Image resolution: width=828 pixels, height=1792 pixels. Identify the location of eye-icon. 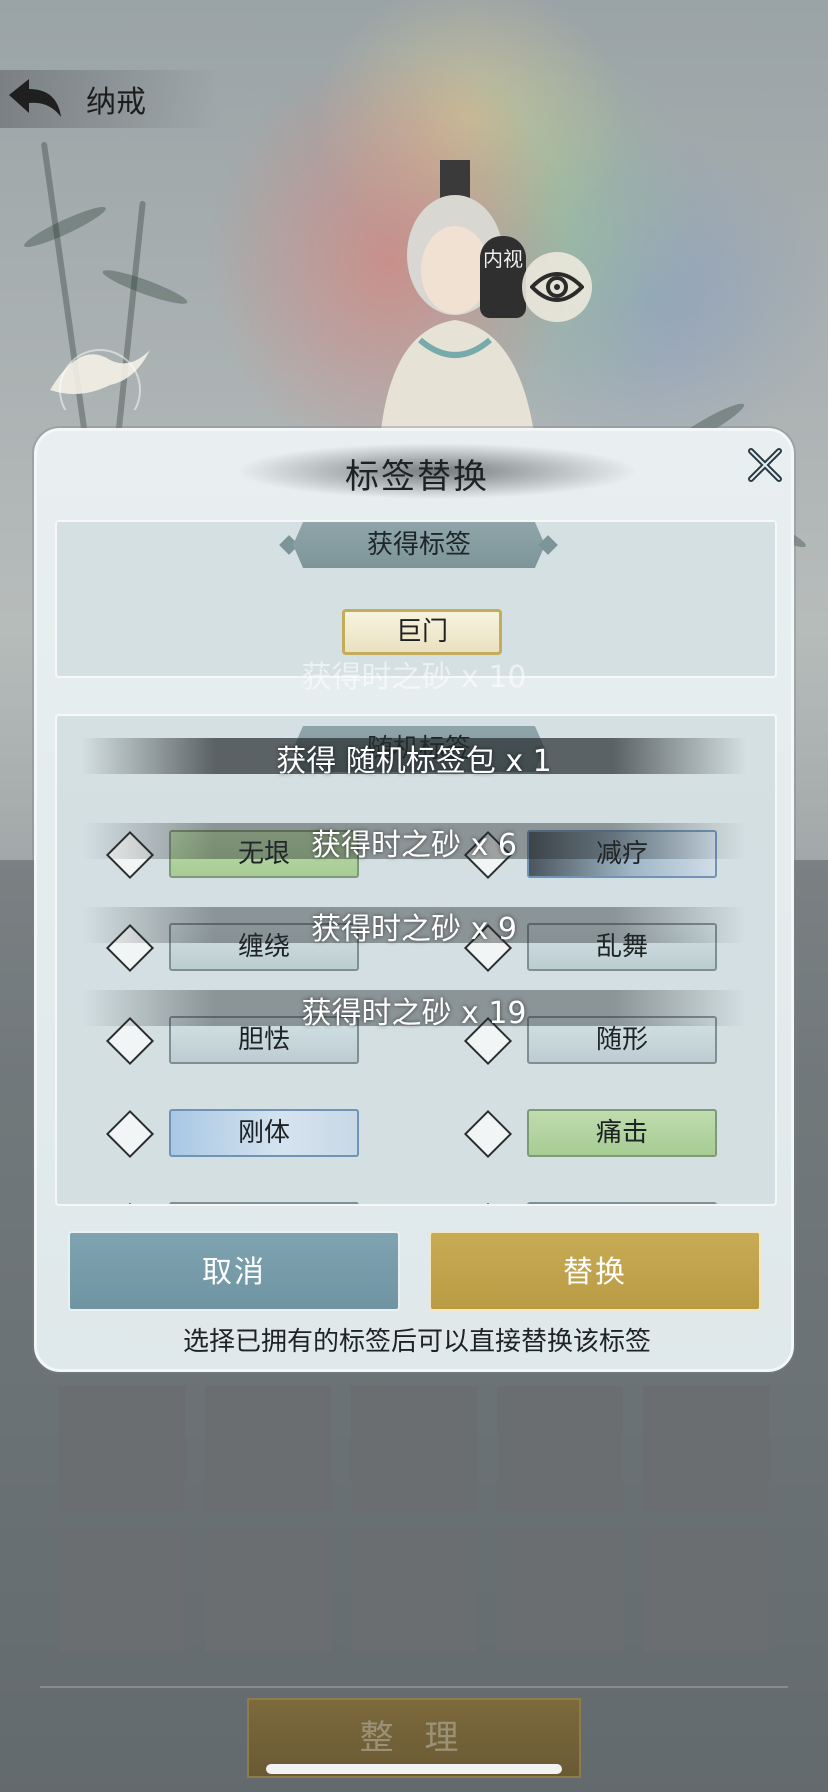
(557, 287).